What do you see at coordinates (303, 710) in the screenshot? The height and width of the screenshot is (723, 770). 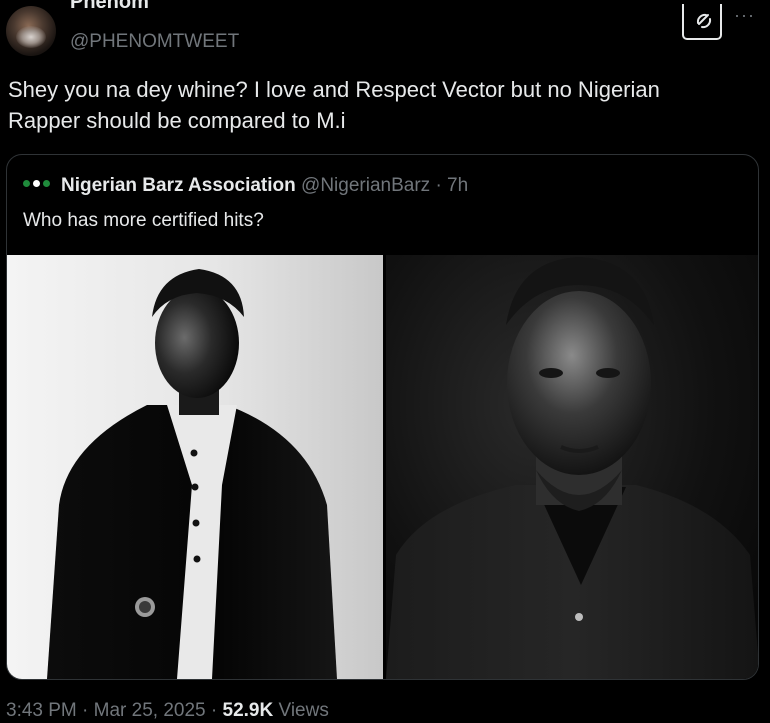 I see `views-label: Views` at bounding box center [303, 710].